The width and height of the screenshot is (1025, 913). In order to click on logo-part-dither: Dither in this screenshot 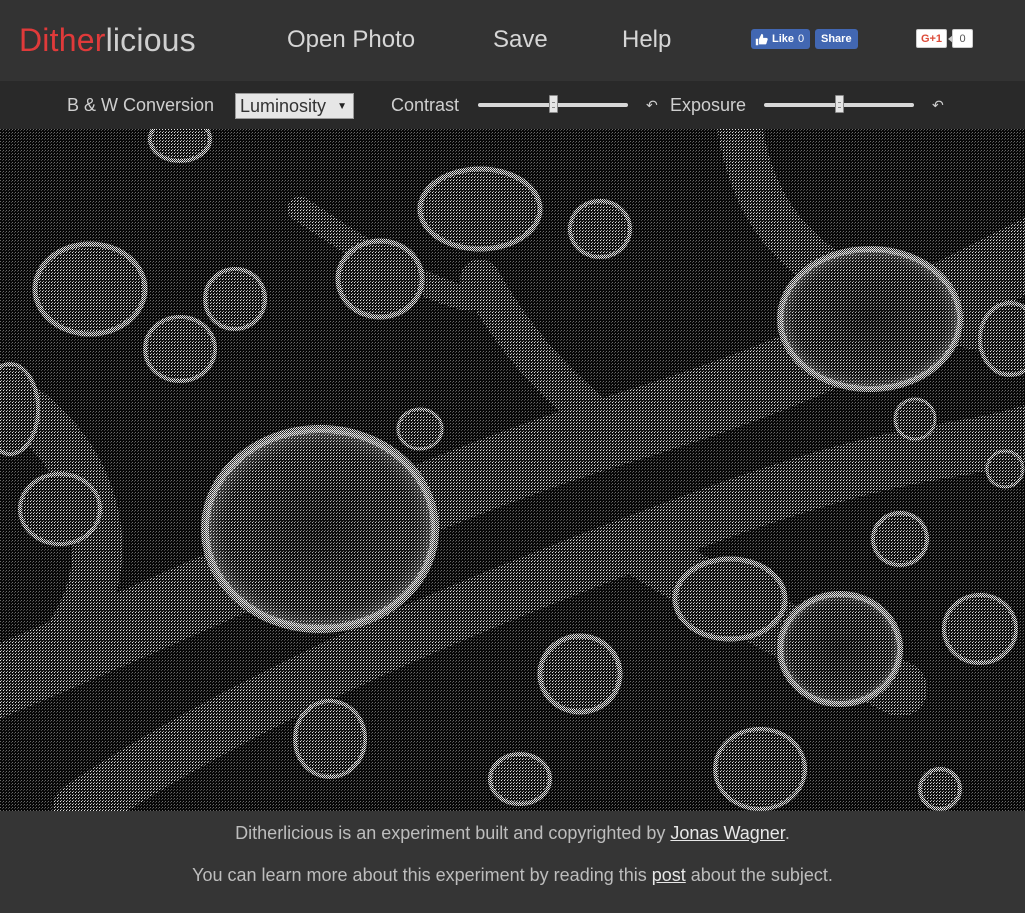, I will do `click(62, 40)`.